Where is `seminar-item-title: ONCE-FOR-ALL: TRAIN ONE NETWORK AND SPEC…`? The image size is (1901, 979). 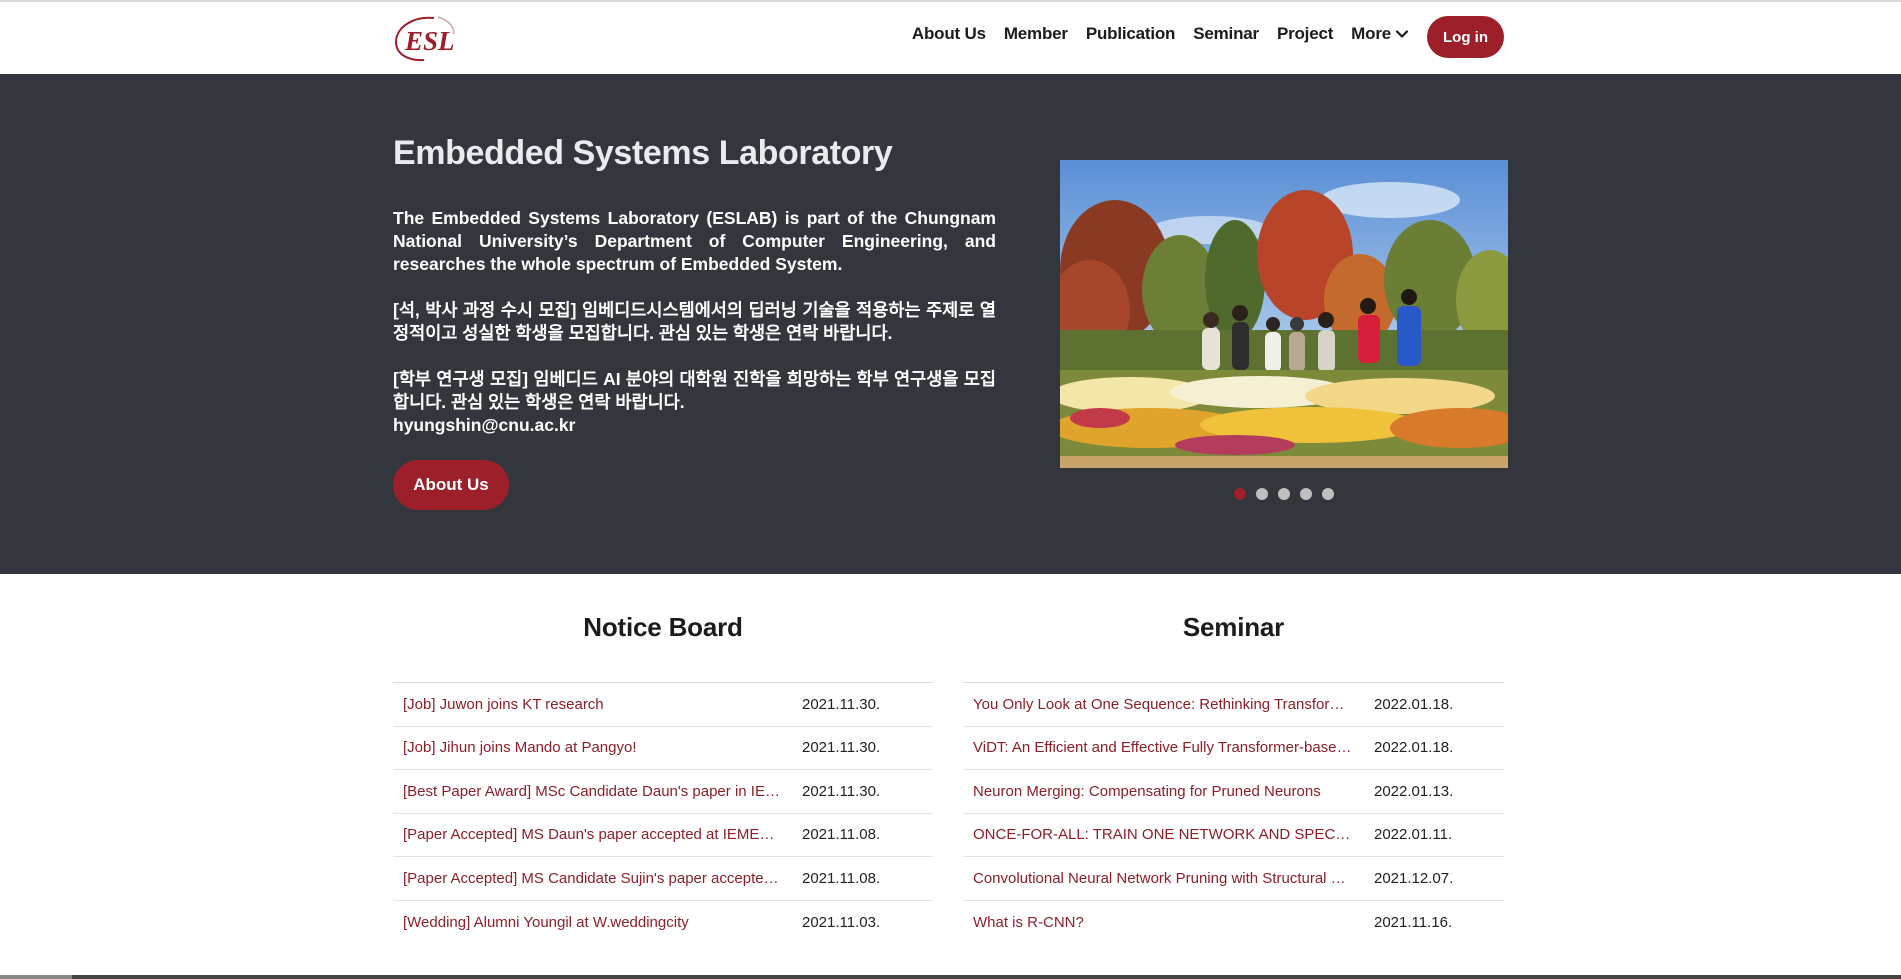 seminar-item-title: ONCE-FOR-ALL: TRAIN ONE NETWORK AND SPEC… is located at coordinates (1157, 834).